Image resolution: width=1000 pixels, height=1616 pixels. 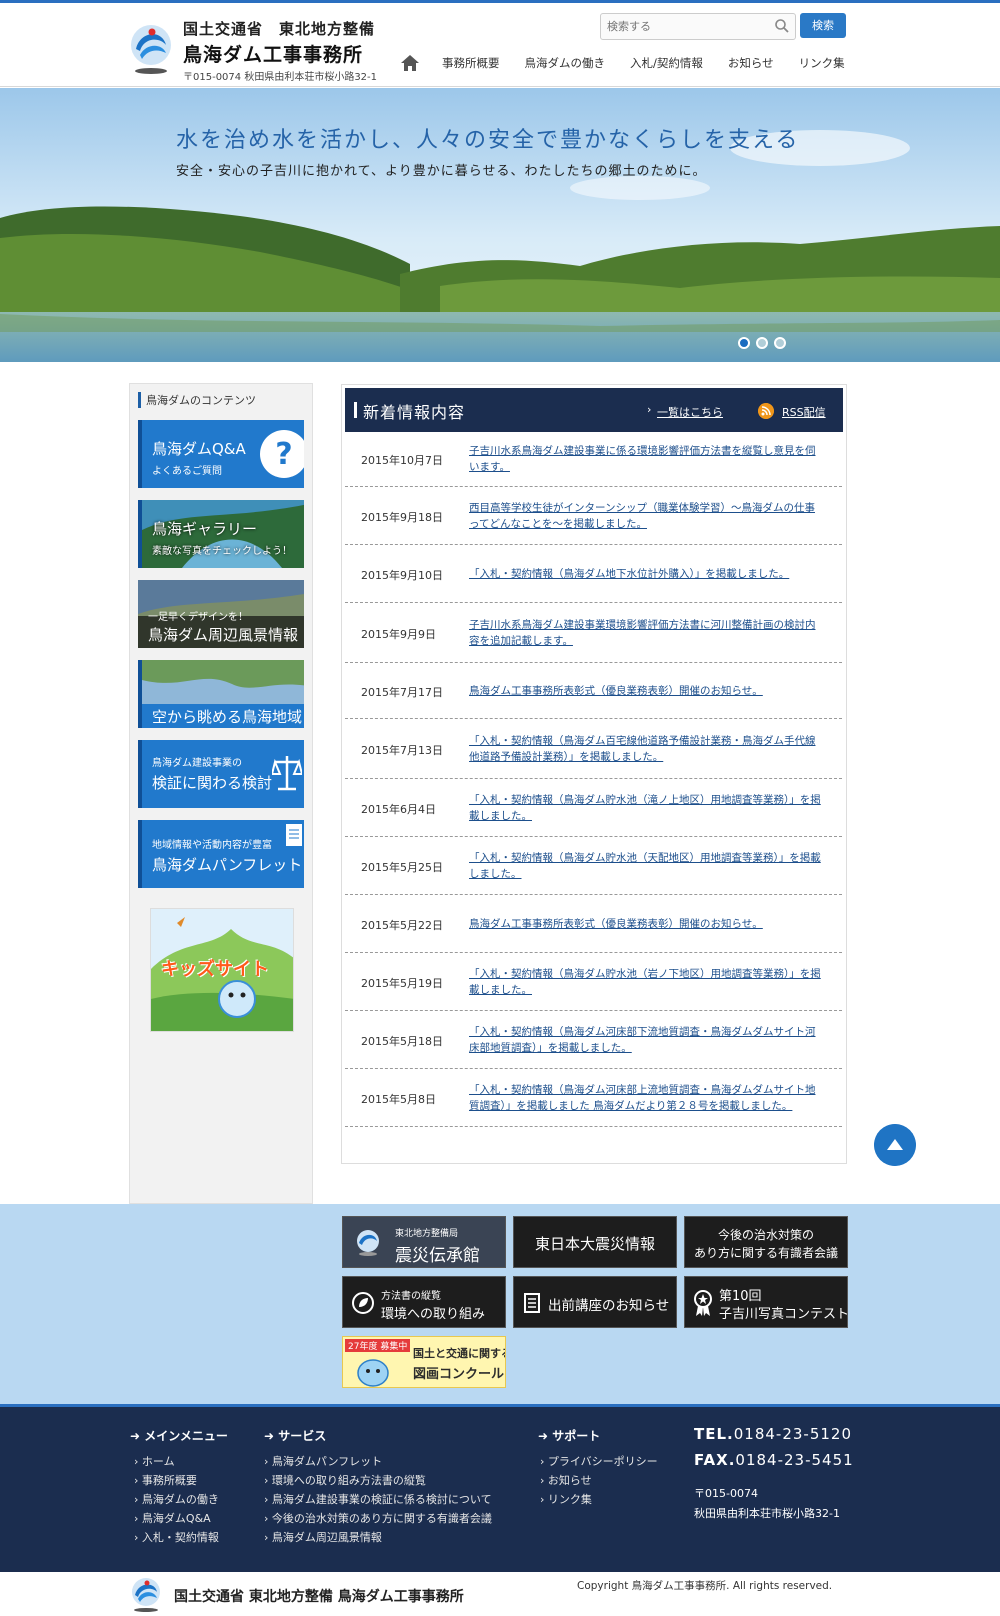 I want to click on footer-main-item: › 入札・契約情報, so click(x=176, y=1537).